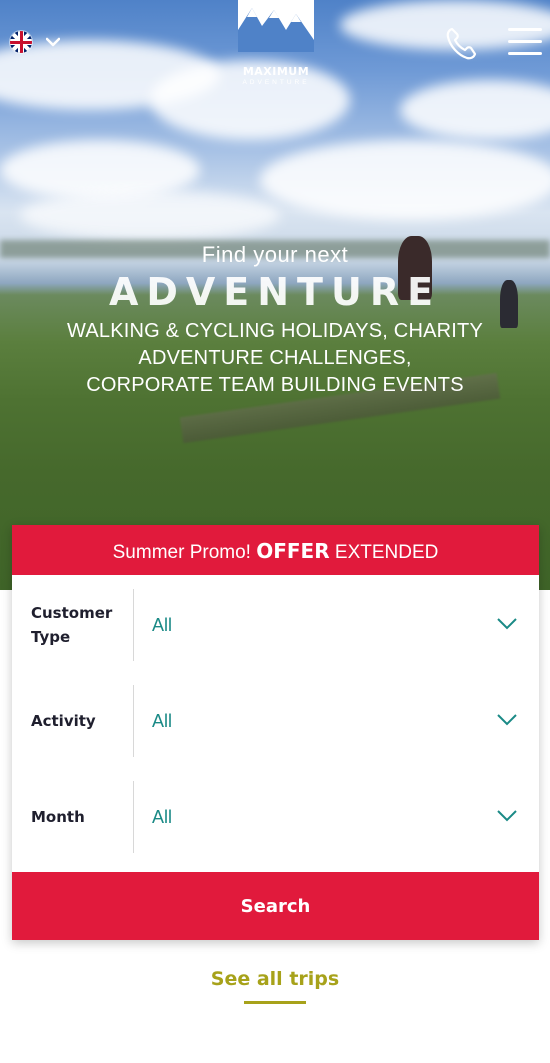  What do you see at coordinates (275, 358) in the screenshot?
I see `hero-subline: ADVENTURE CHALLENGES,` at bounding box center [275, 358].